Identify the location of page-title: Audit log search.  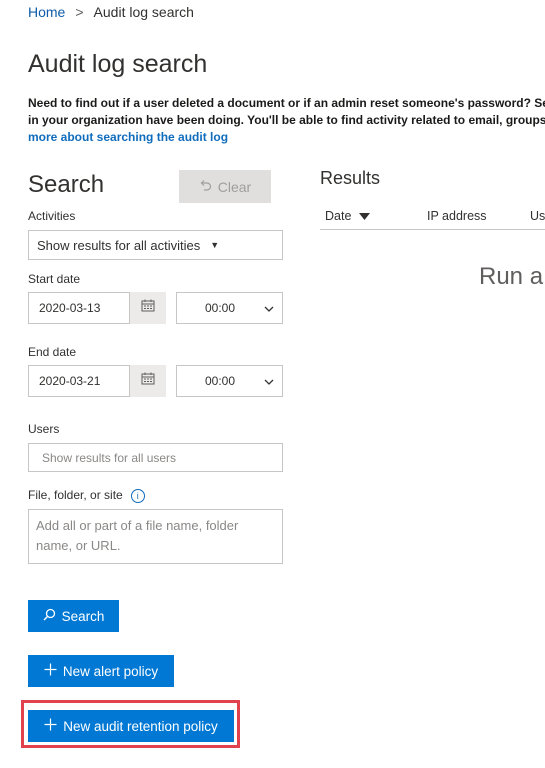
(118, 64).